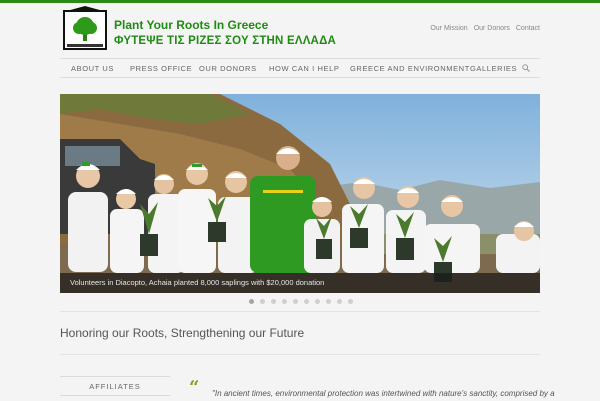 Image resolution: width=600 pixels, height=401 pixels. I want to click on site-logo, so click(85, 28).